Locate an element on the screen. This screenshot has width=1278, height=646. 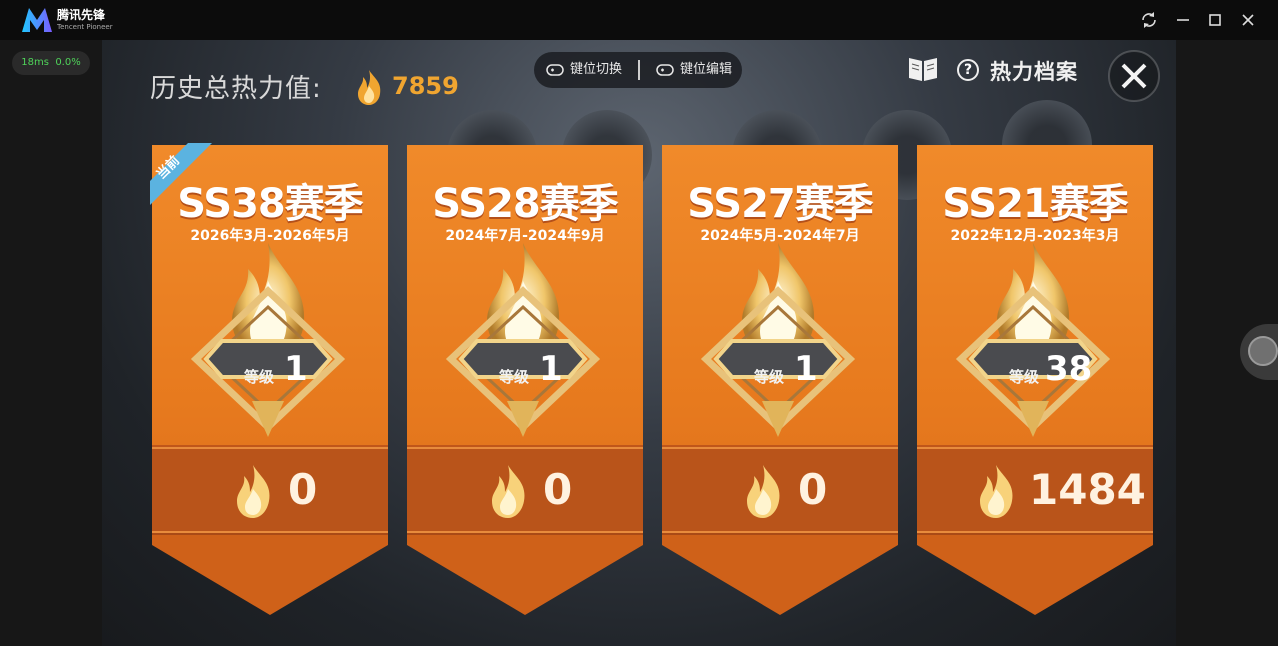
loss-value: 0.0% is located at coordinates (68, 62).